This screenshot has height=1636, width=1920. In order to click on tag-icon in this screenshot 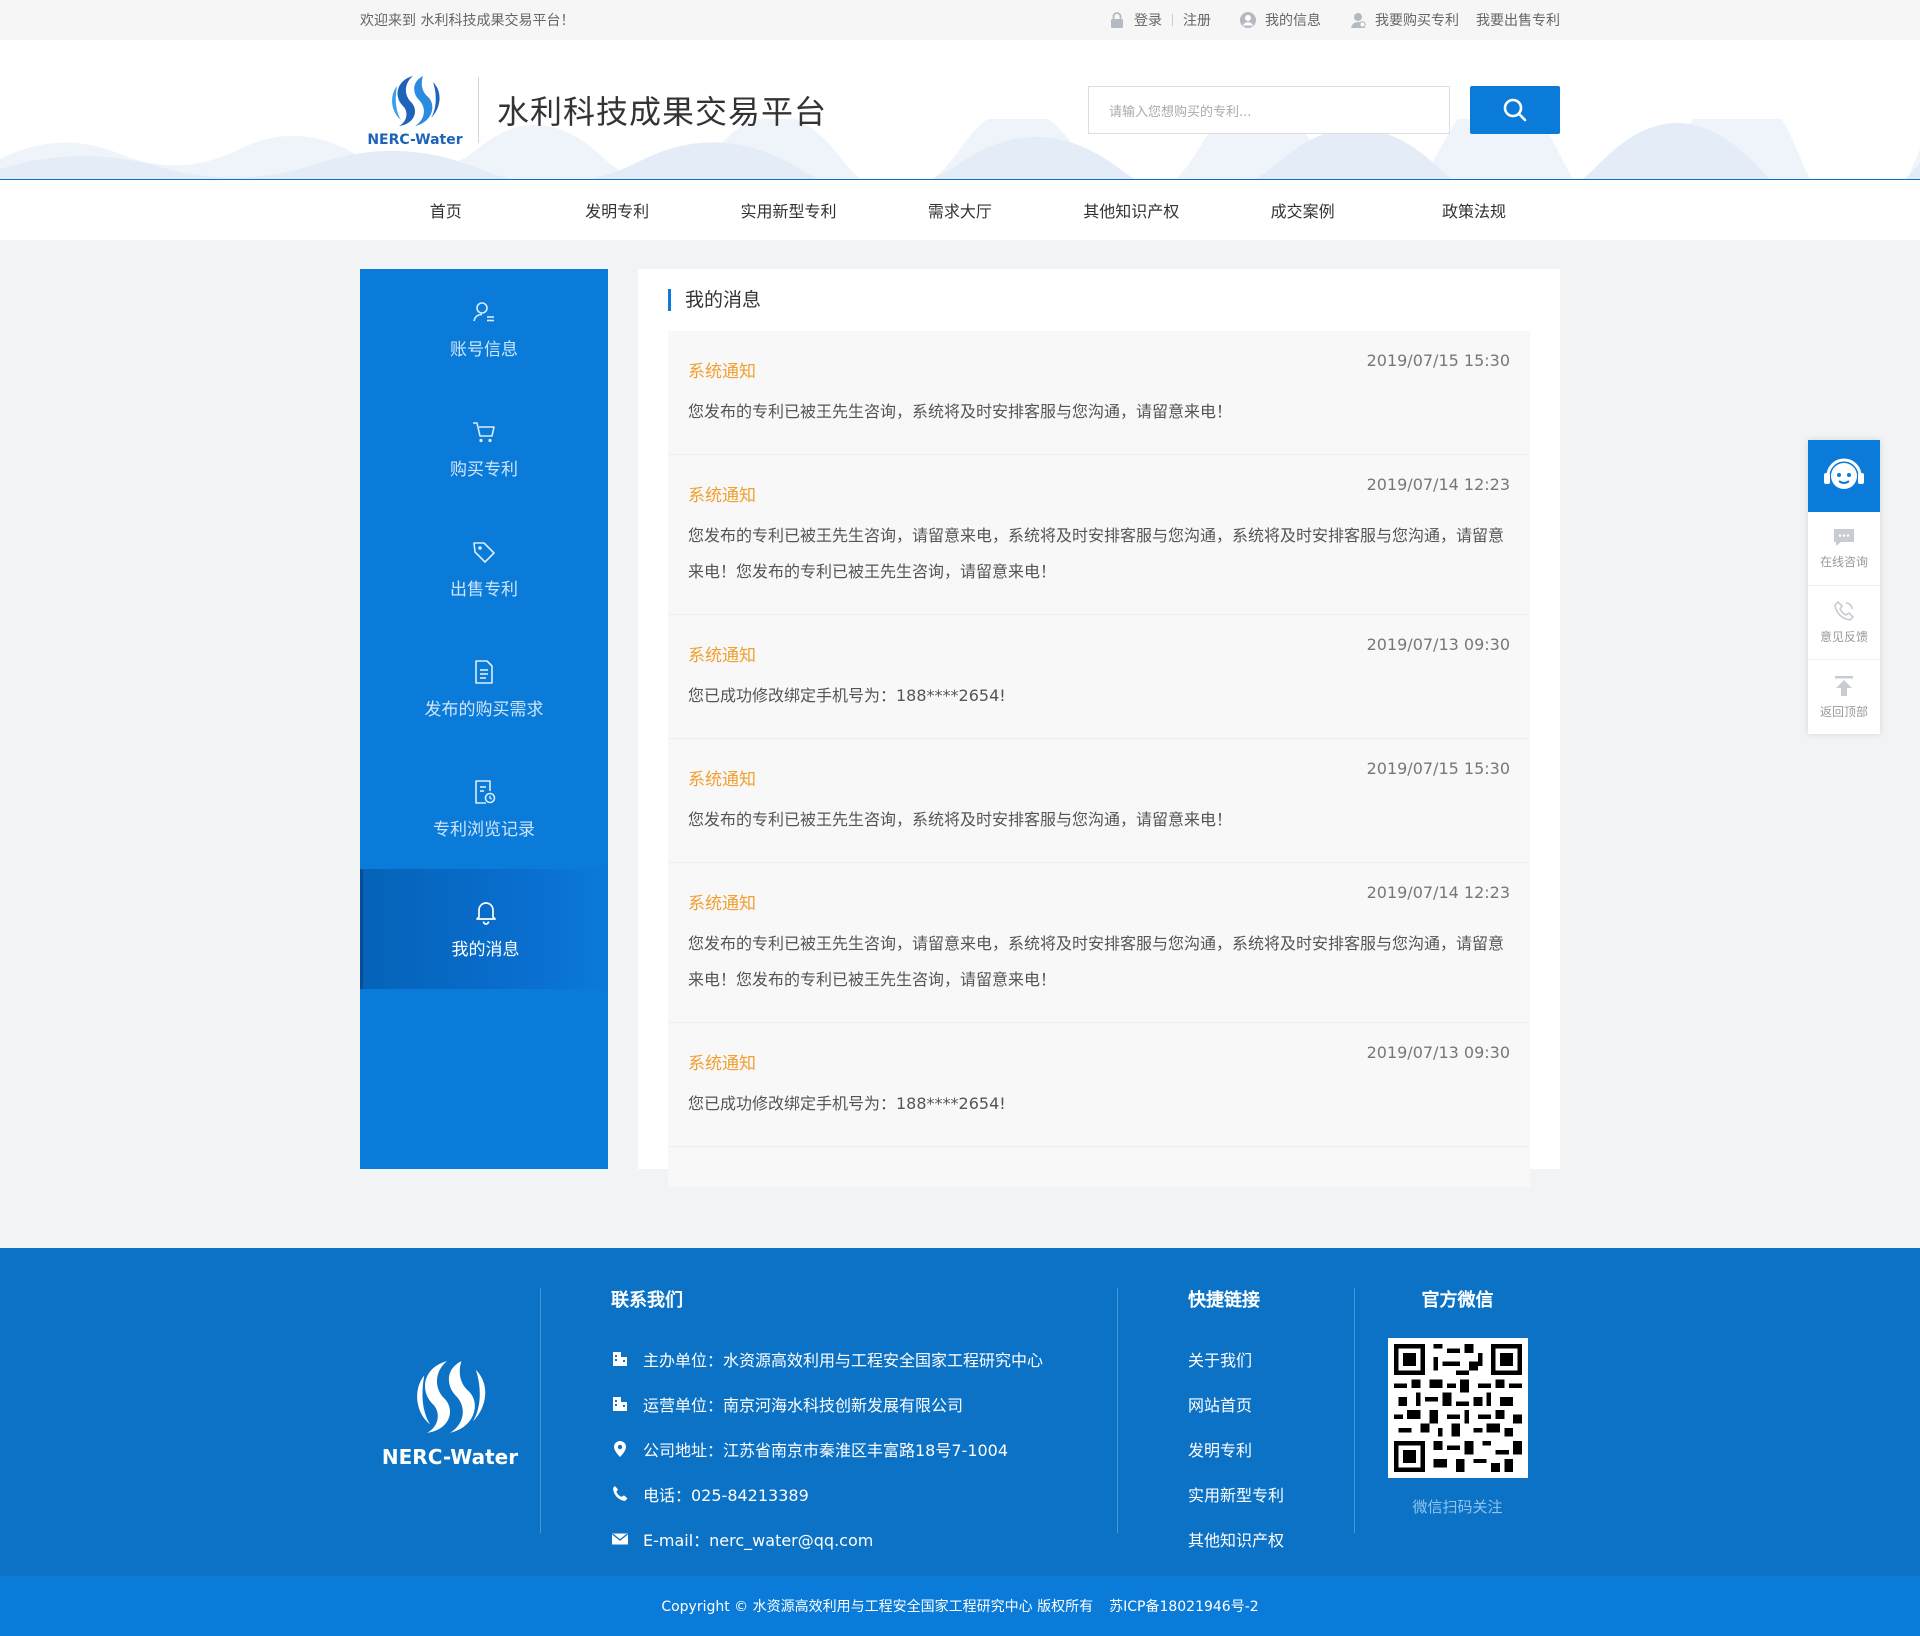, I will do `click(484, 552)`.